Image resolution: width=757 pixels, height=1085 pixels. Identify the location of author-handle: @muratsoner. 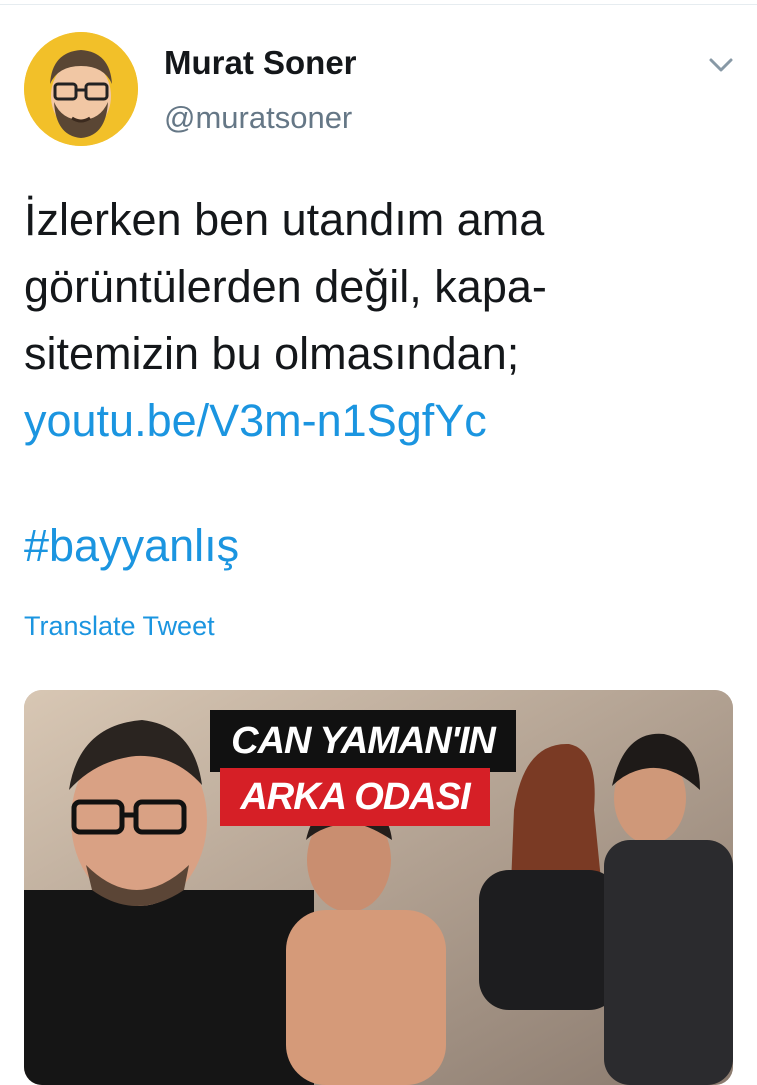
(258, 118).